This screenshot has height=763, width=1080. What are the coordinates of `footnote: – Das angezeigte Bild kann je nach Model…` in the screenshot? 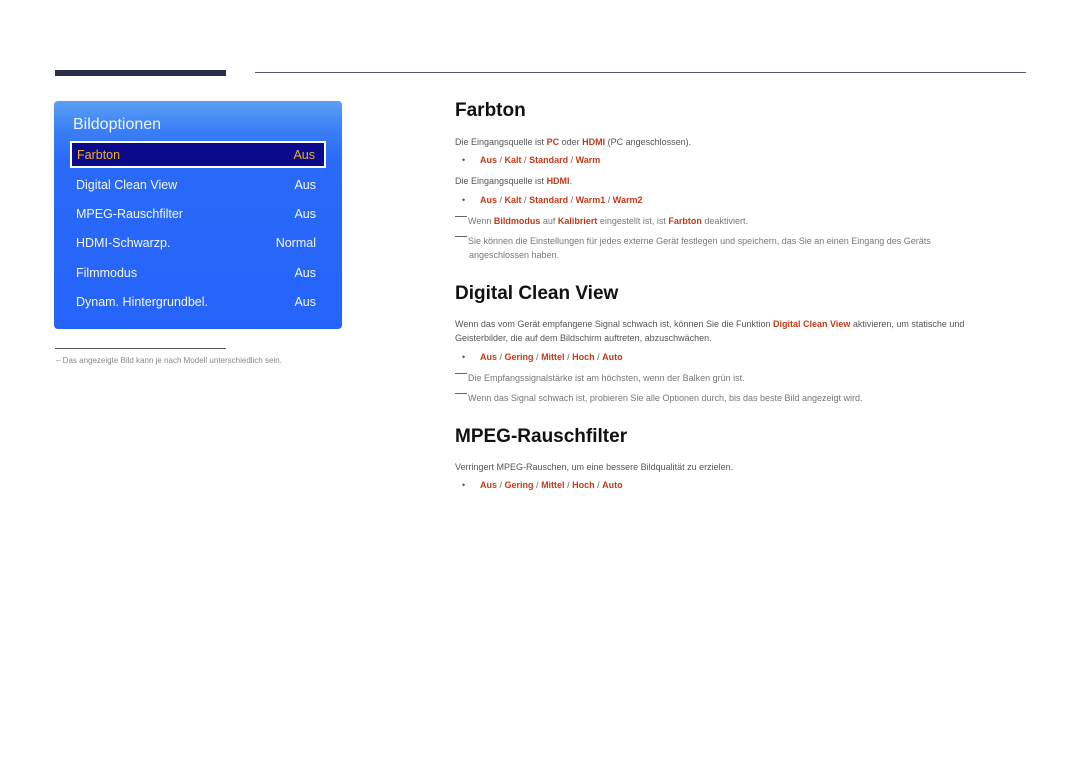 It's located at (169, 360).